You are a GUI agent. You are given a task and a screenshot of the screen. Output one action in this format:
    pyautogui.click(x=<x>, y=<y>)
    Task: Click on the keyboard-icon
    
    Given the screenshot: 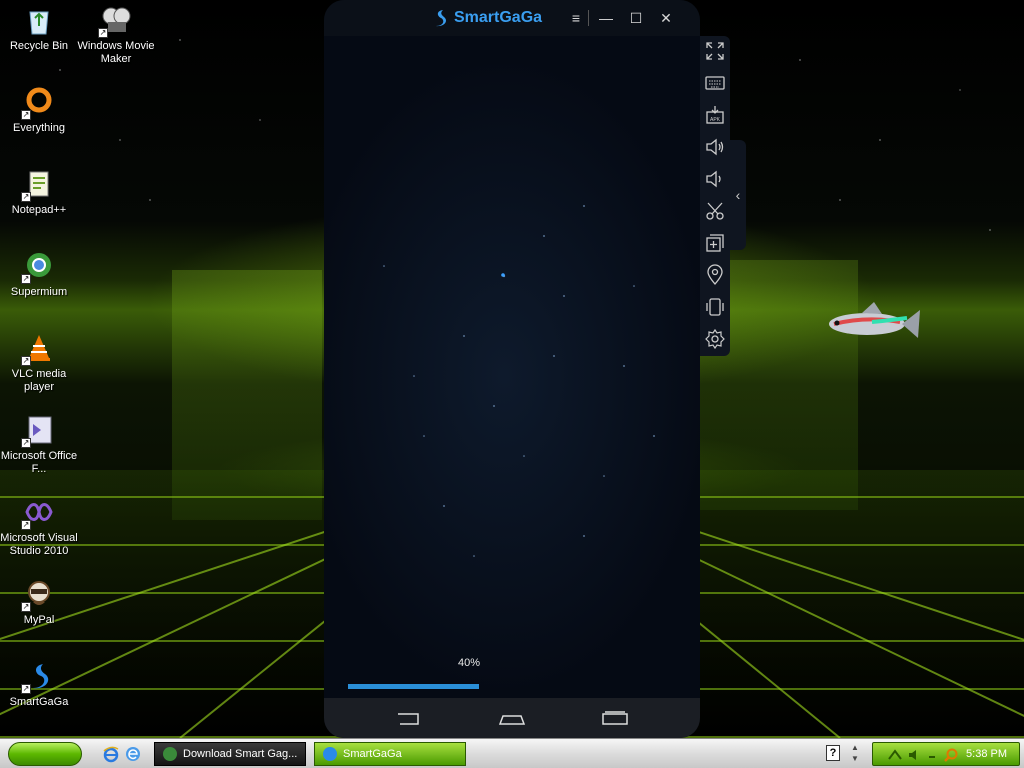 What is the action you would take?
    pyautogui.click(x=715, y=83)
    